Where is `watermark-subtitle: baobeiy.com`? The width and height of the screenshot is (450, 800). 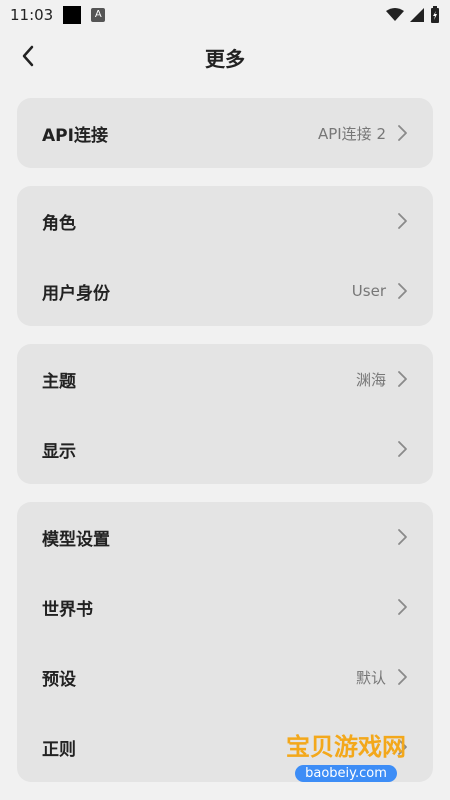 watermark-subtitle: baobeiy.com is located at coordinates (346, 773).